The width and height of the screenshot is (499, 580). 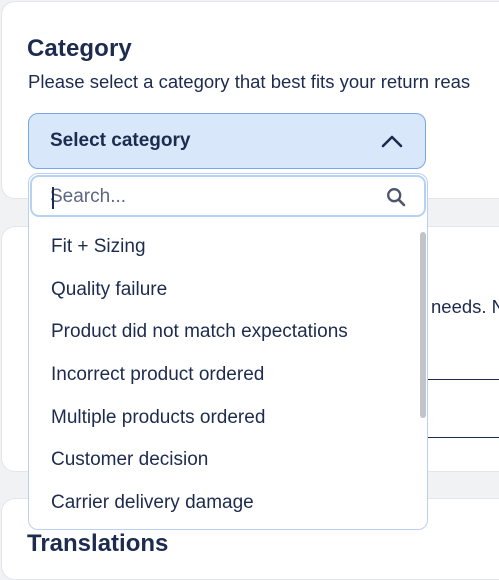 I want to click on background-partial-text: needs. N, so click(x=465, y=306).